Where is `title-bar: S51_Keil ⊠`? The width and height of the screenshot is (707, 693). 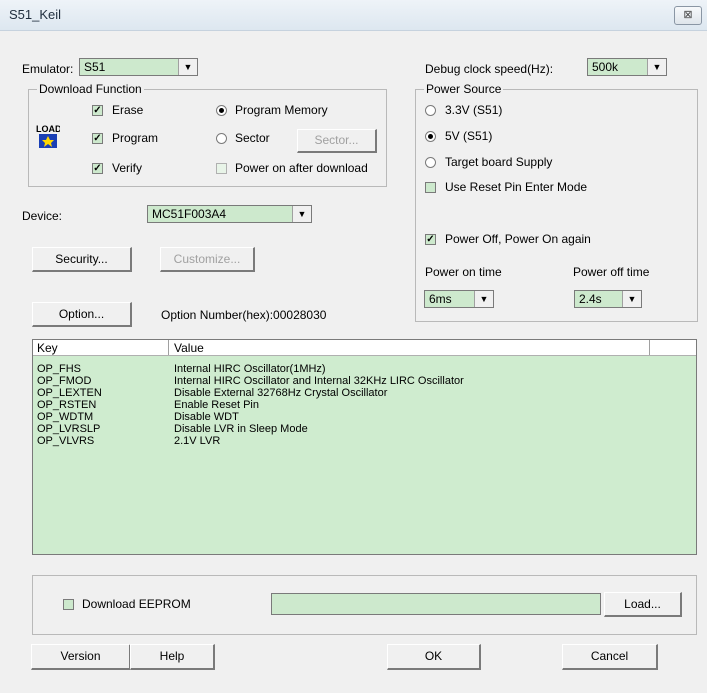 title-bar: S51_Keil ⊠ is located at coordinates (353, 15).